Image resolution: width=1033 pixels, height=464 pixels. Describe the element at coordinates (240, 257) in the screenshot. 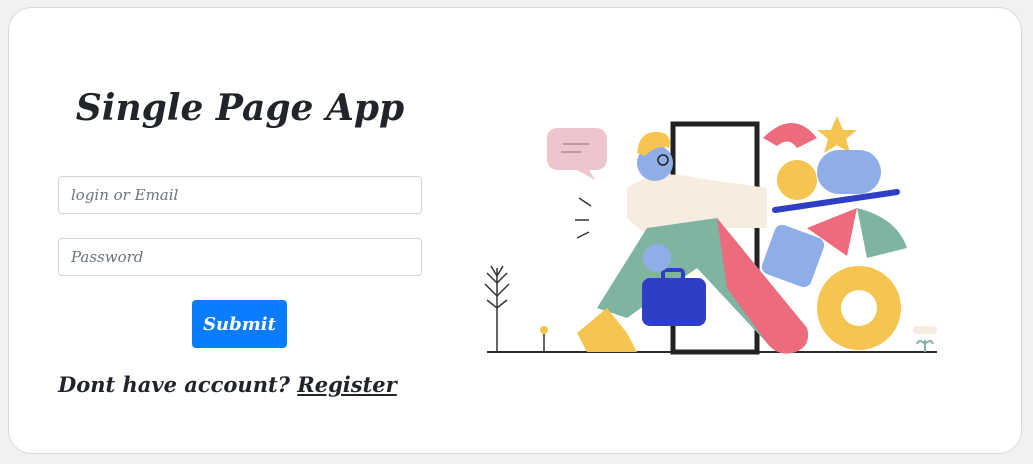

I see `password-input` at that location.